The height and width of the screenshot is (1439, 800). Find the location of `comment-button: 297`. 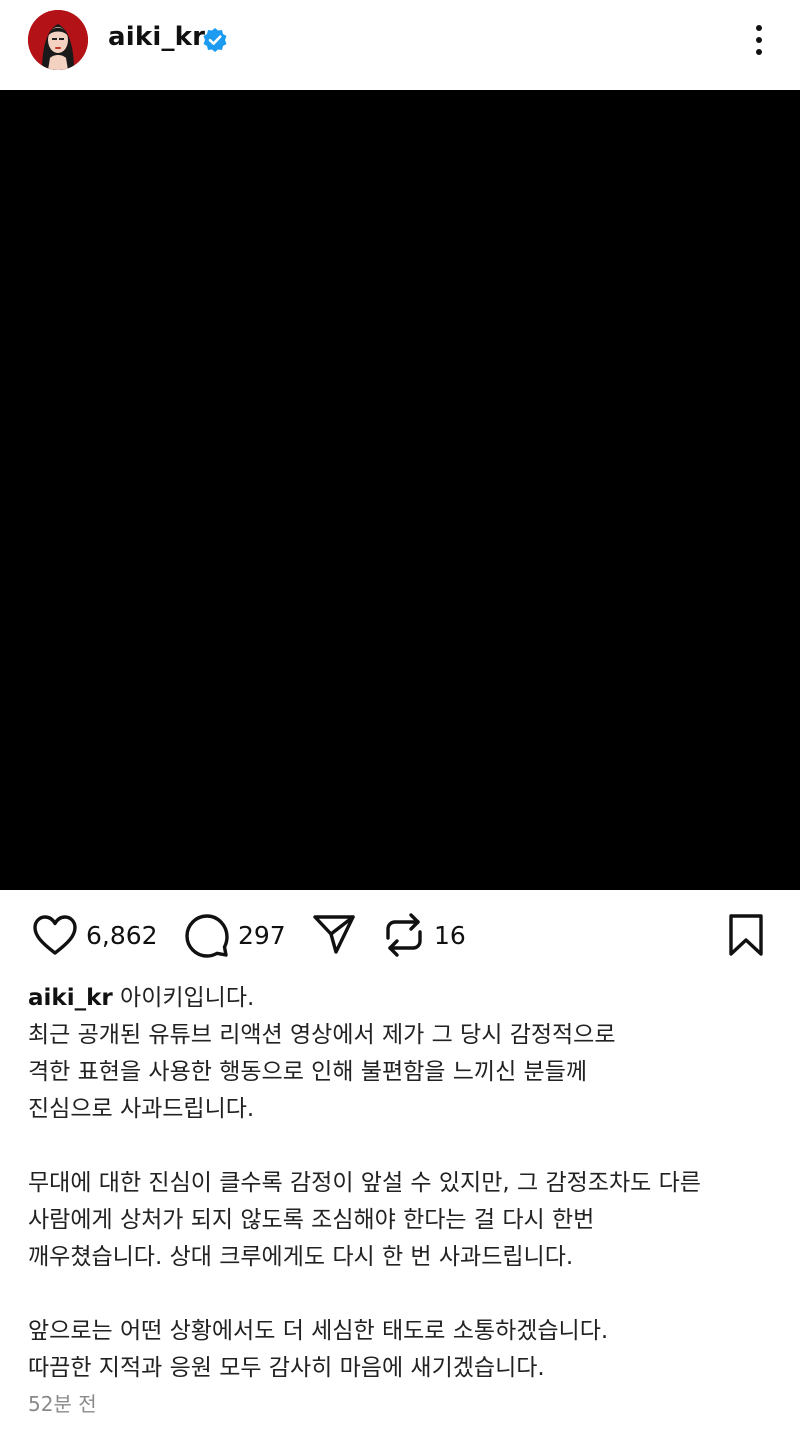

comment-button: 297 is located at coordinates (235, 935).